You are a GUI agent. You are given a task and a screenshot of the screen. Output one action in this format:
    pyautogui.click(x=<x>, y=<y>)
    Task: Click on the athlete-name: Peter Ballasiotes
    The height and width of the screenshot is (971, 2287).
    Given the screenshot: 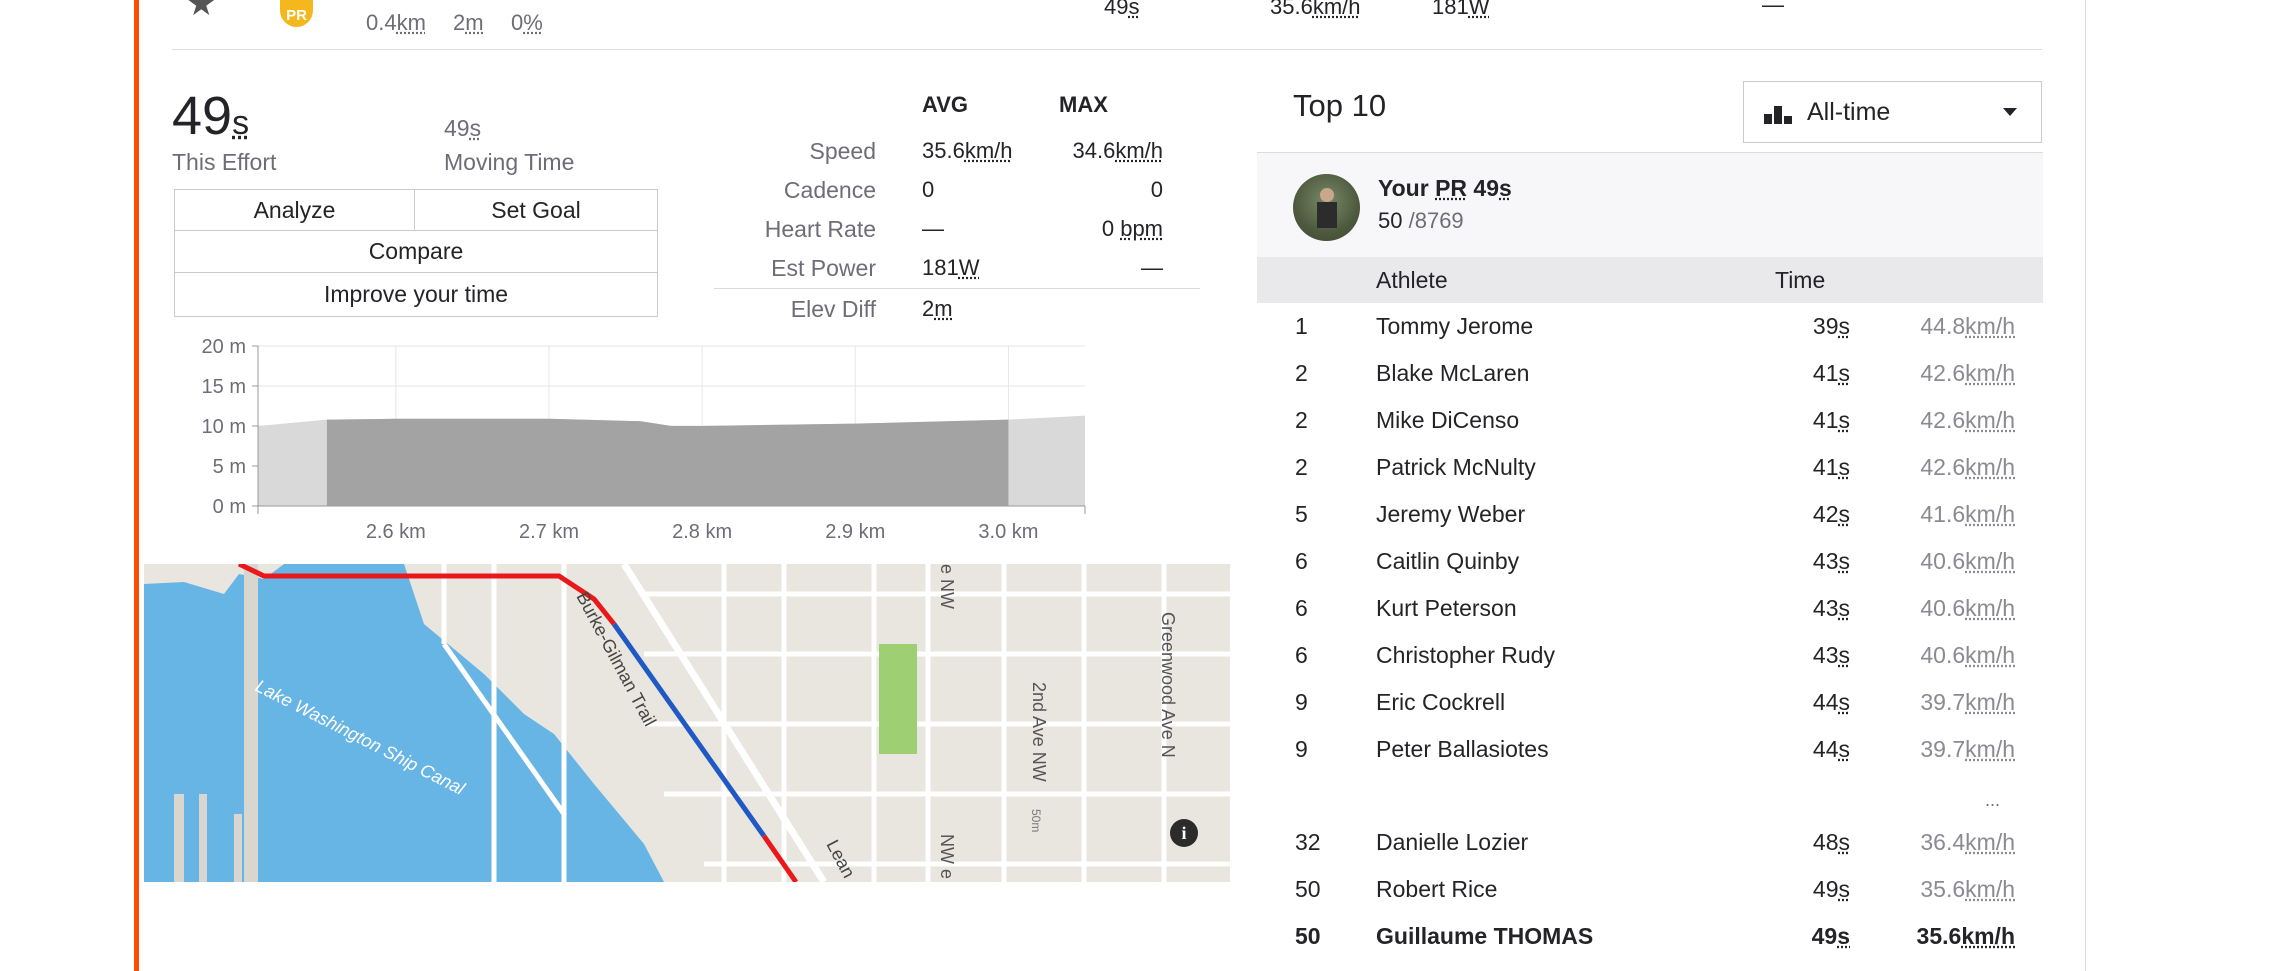 What is the action you would take?
    pyautogui.click(x=1462, y=749)
    